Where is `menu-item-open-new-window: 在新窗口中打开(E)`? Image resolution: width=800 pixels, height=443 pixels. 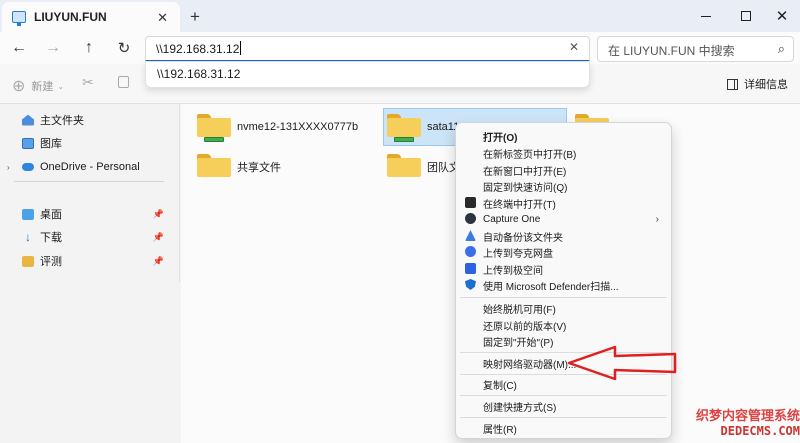
menu-item-open-new-window: 在新窗口中打开(E) is located at coordinates (563, 170).